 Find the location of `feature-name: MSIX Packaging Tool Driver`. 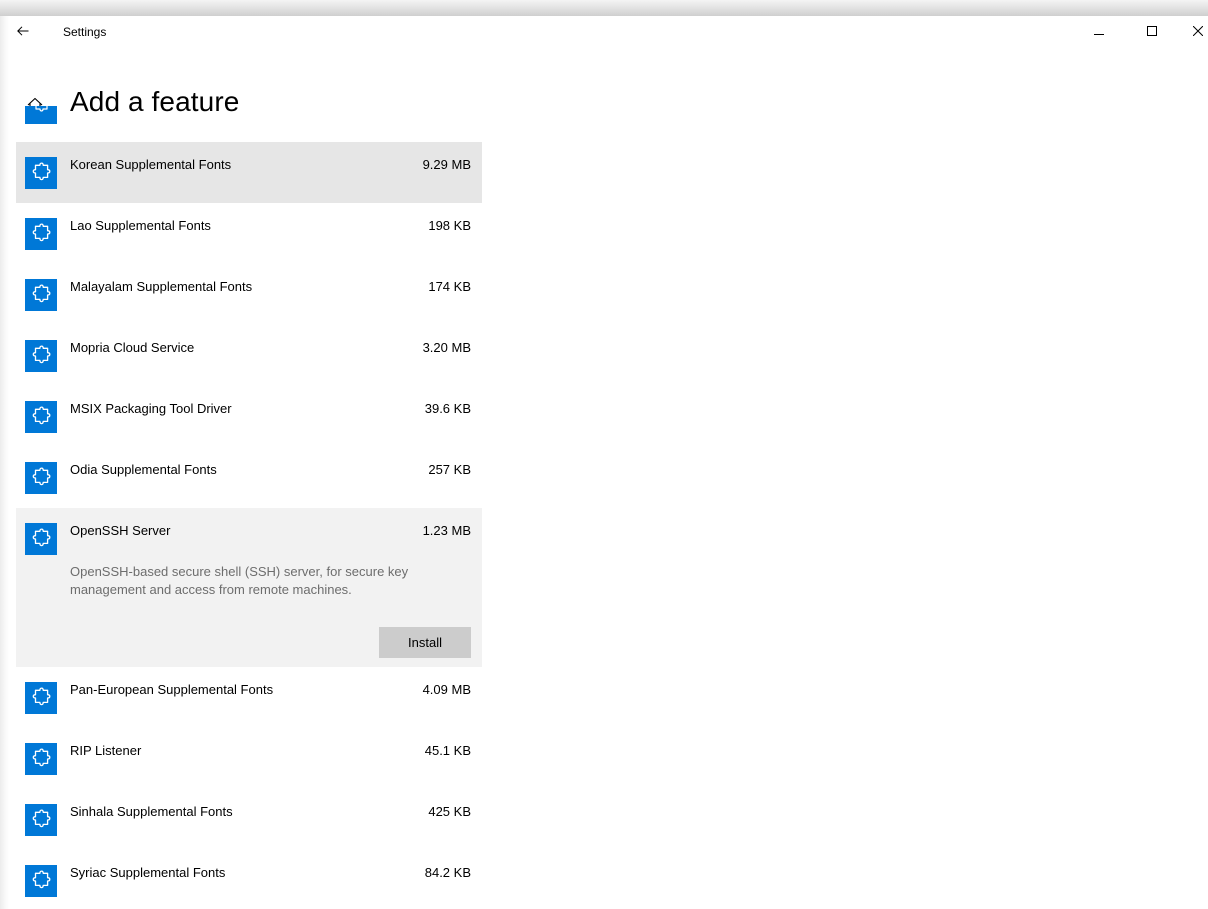

feature-name: MSIX Packaging Tool Driver is located at coordinates (151, 408).